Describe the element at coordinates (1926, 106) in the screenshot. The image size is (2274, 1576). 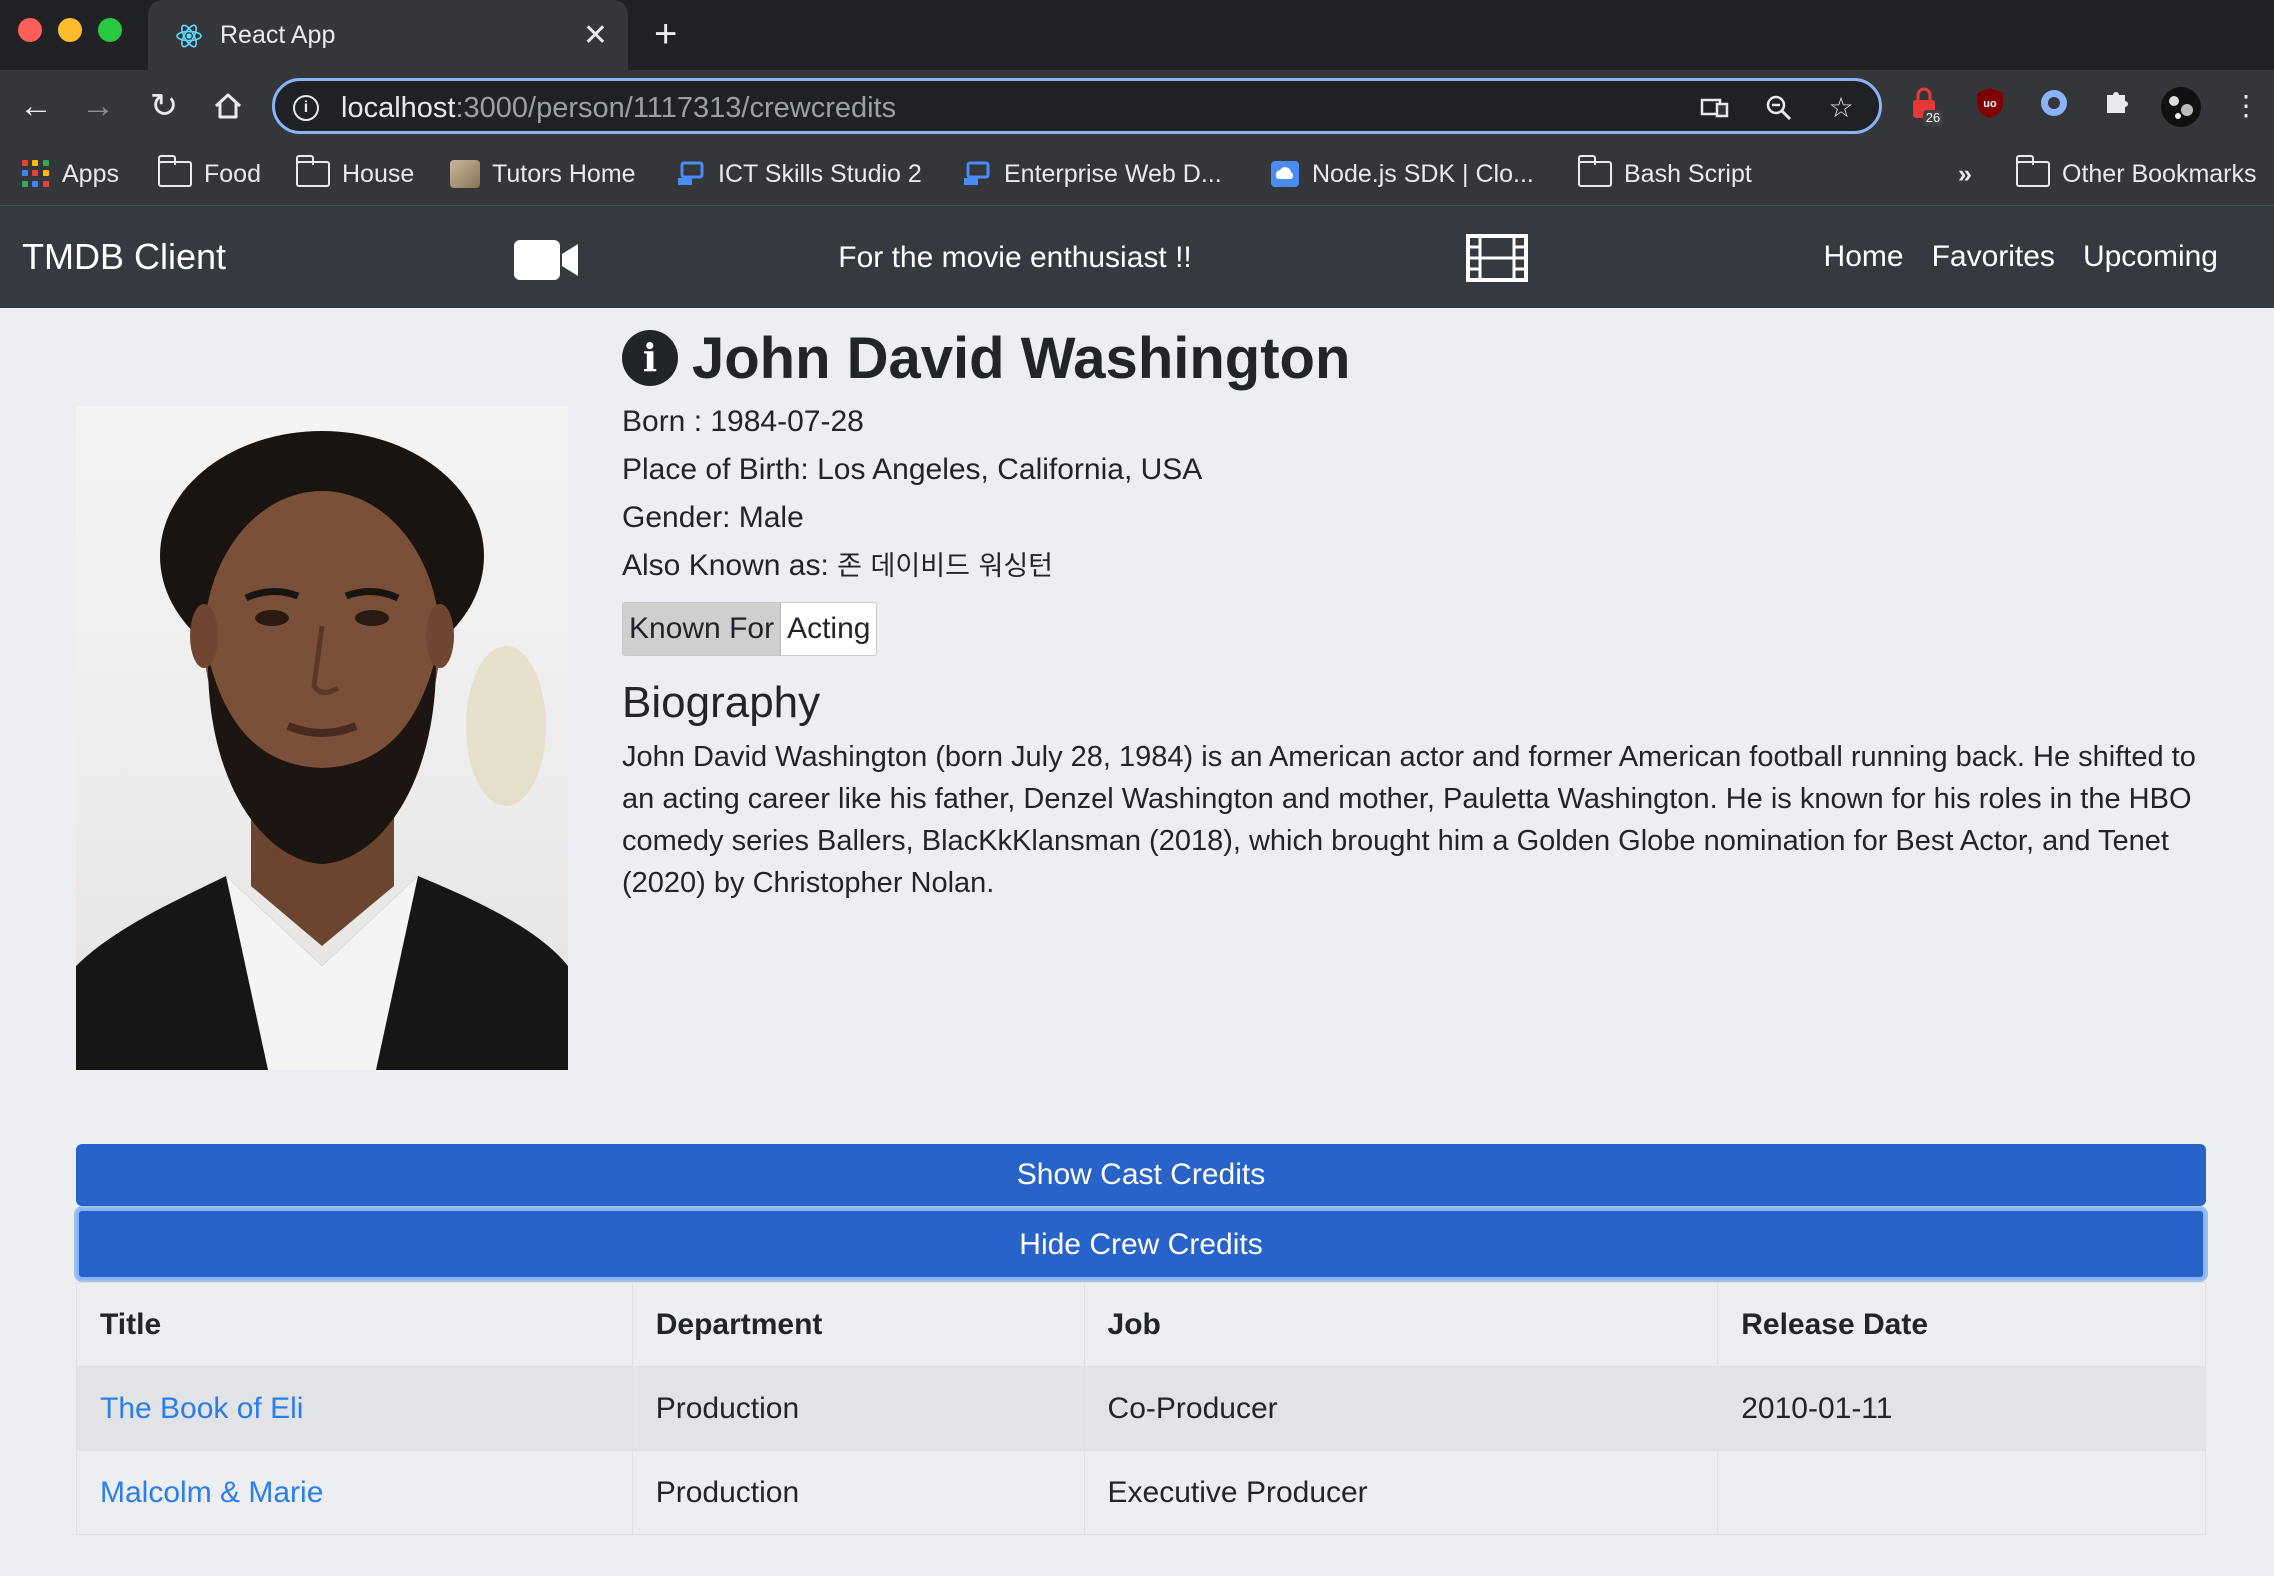
I see `lock-extension-icon: 26` at that location.